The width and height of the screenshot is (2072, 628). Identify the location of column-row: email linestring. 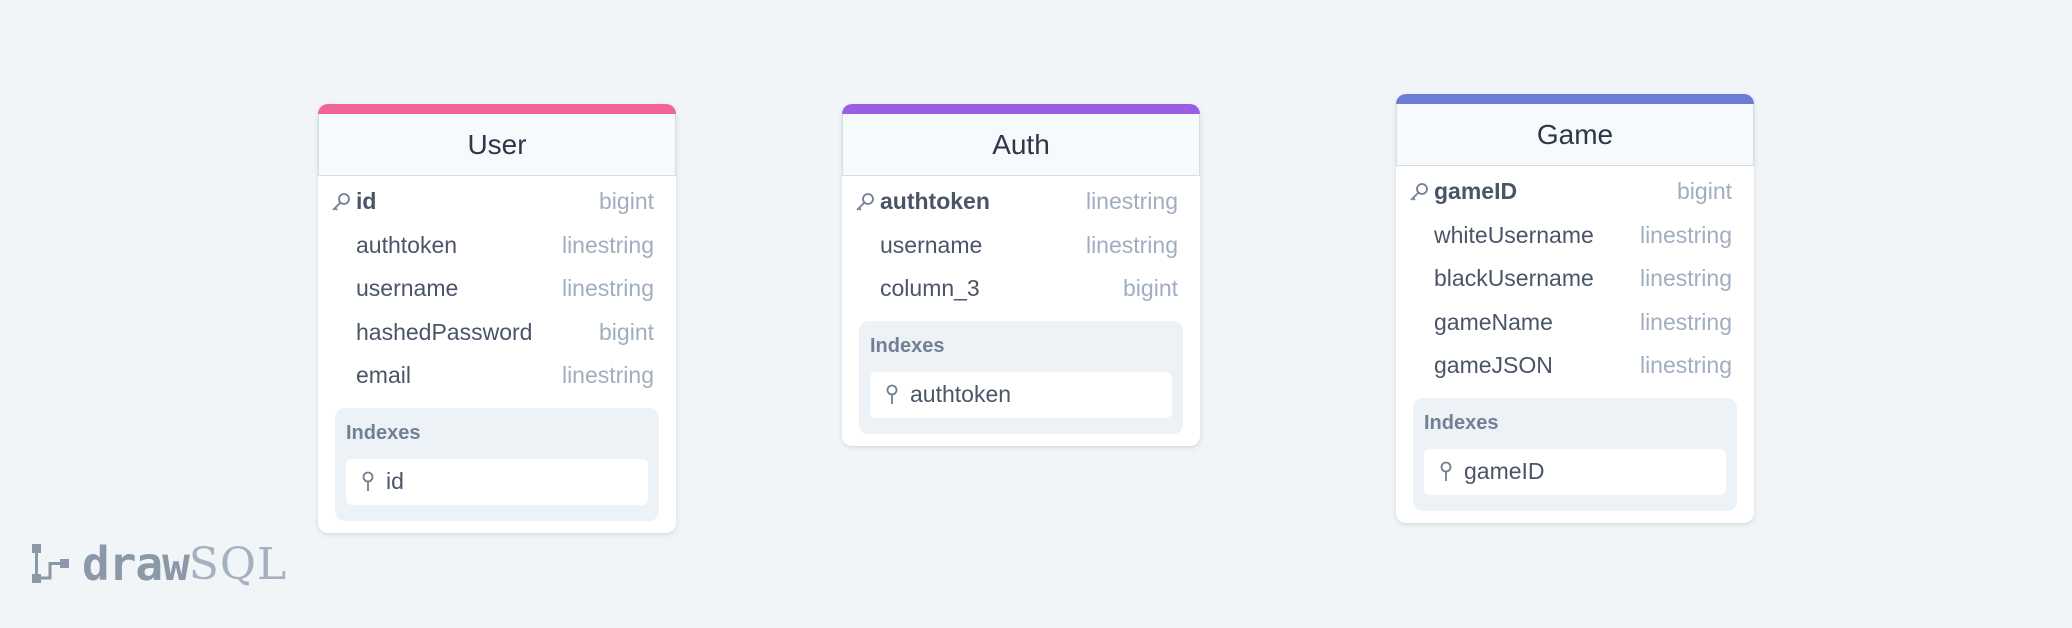
(492, 376).